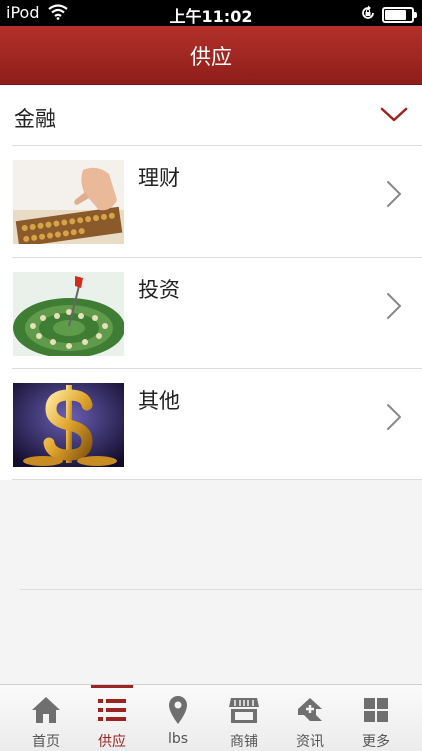 The image size is (422, 751). What do you see at coordinates (211, 424) in the screenshot?
I see `list-item: 其他` at bounding box center [211, 424].